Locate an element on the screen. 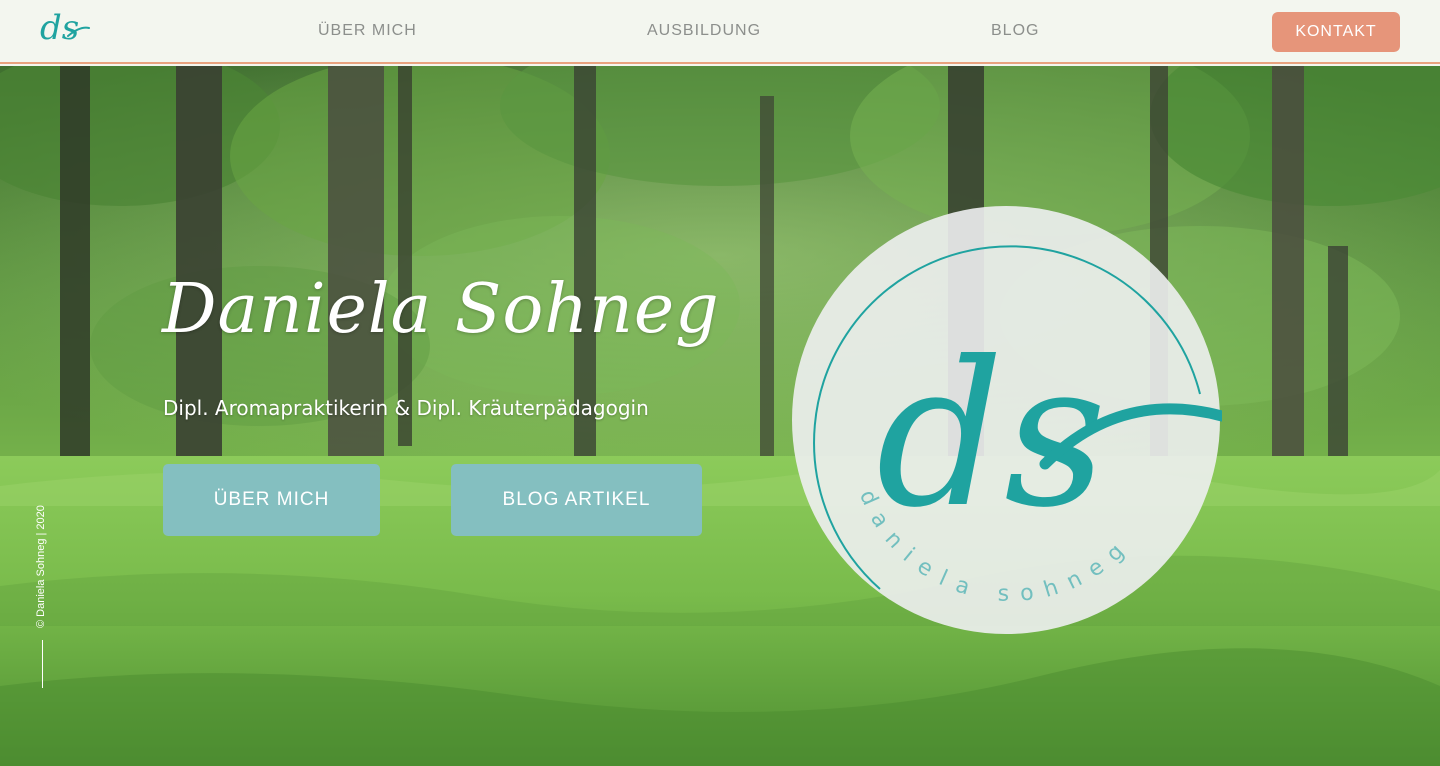  hero-title: Daniela Sohneg is located at coordinates (441, 309).